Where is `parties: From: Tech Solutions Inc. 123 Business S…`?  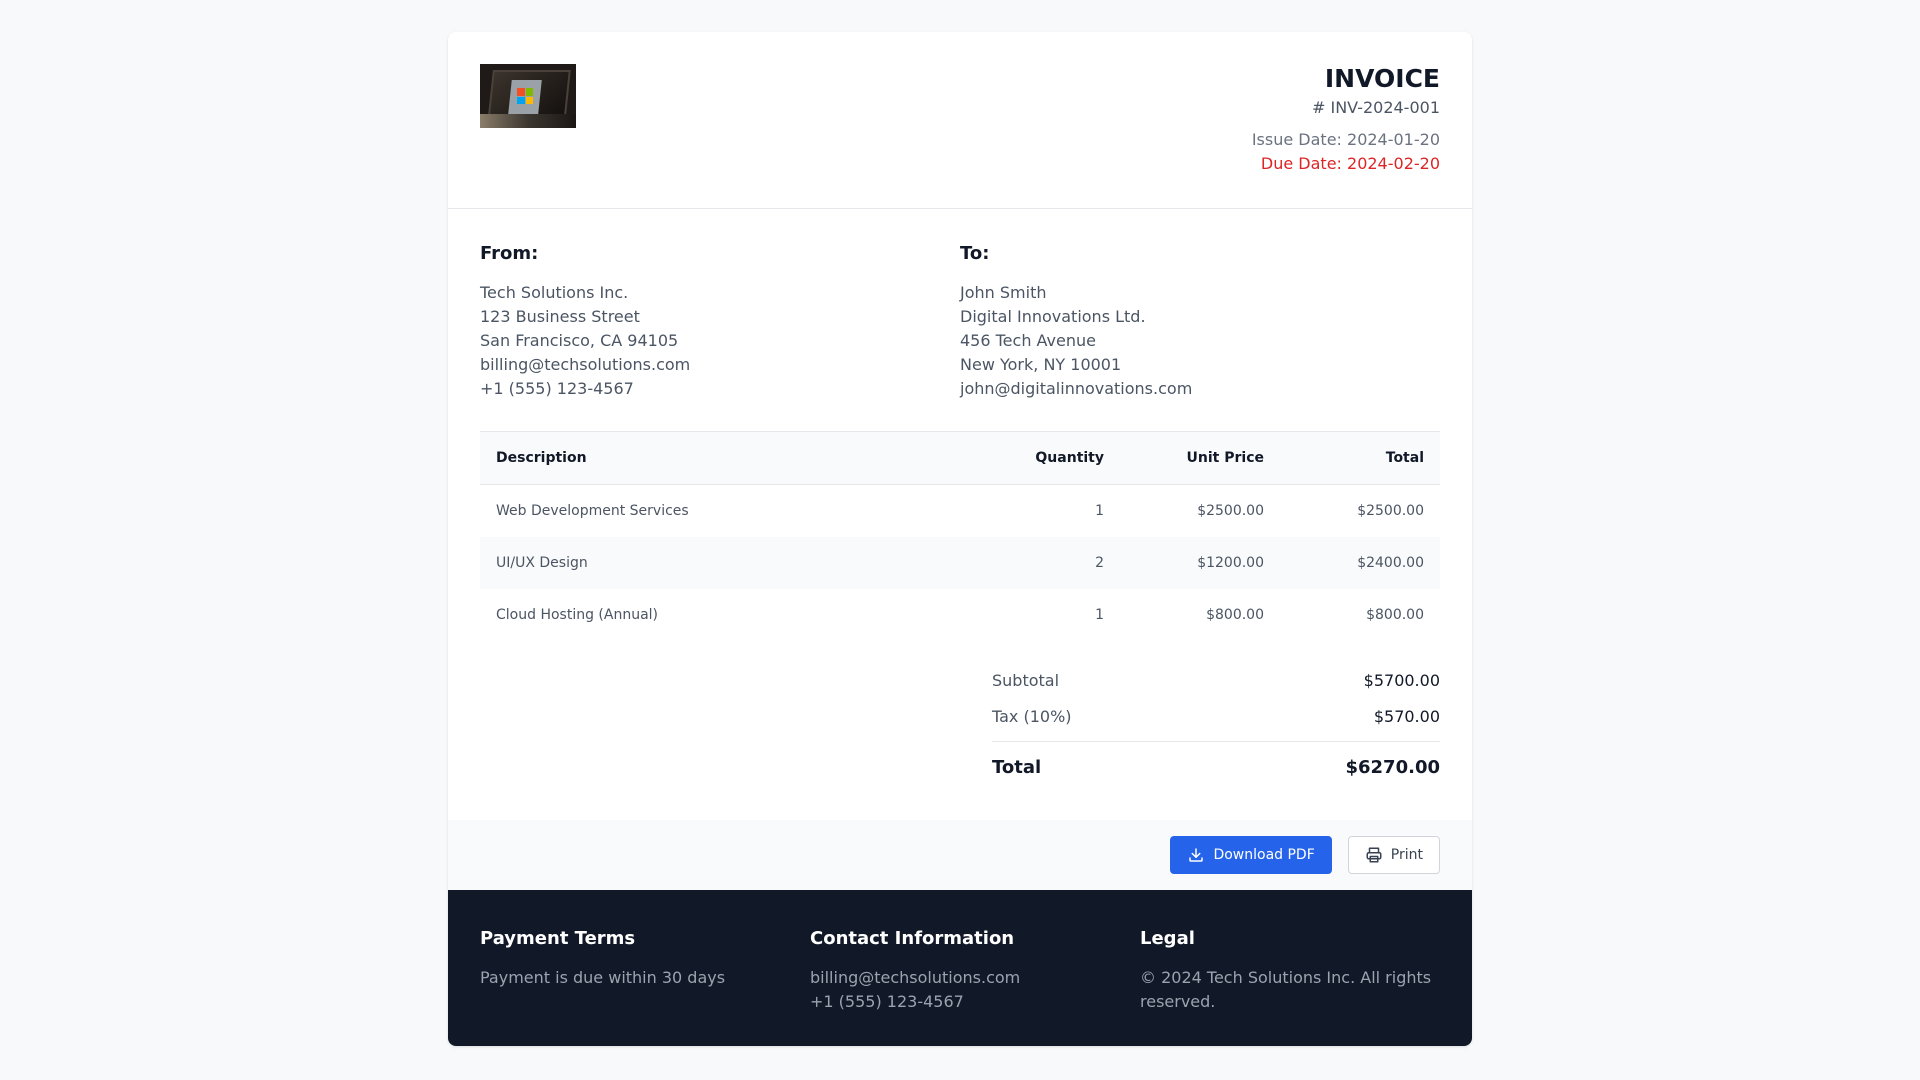 parties: From: Tech Solutions Inc. 123 Business S… is located at coordinates (960, 336).